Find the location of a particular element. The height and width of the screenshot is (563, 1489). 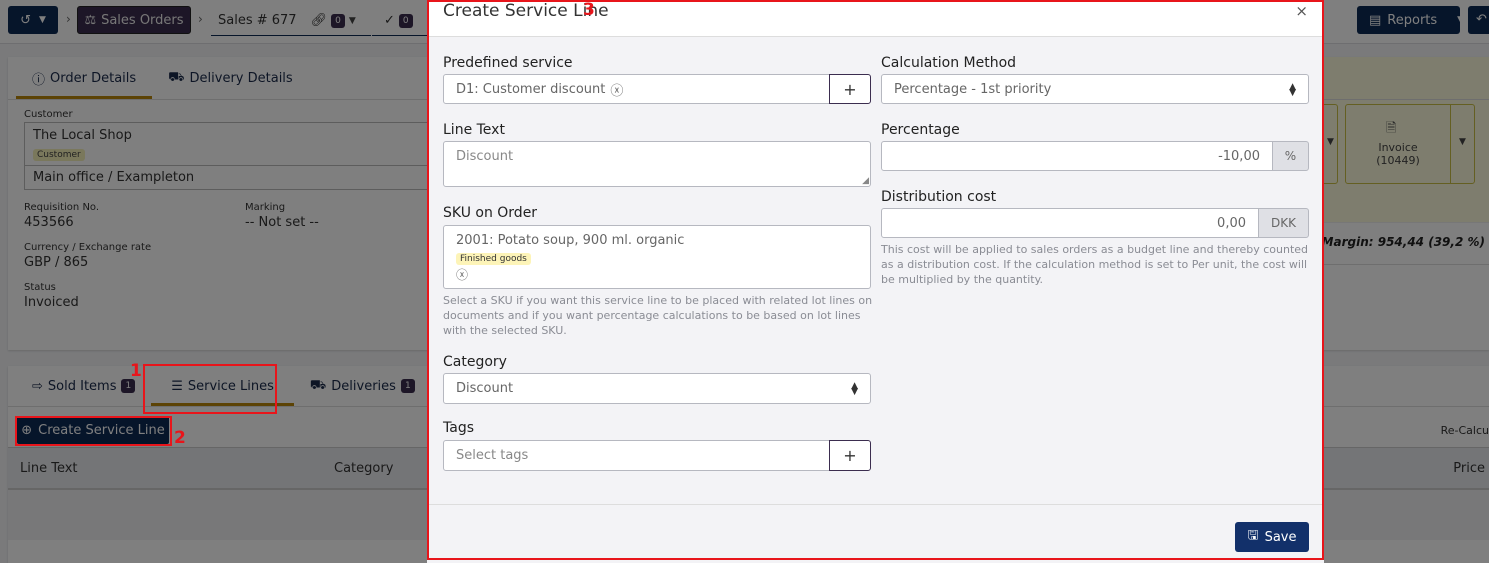

annotation-box-service-lines-tab is located at coordinates (210, 389).